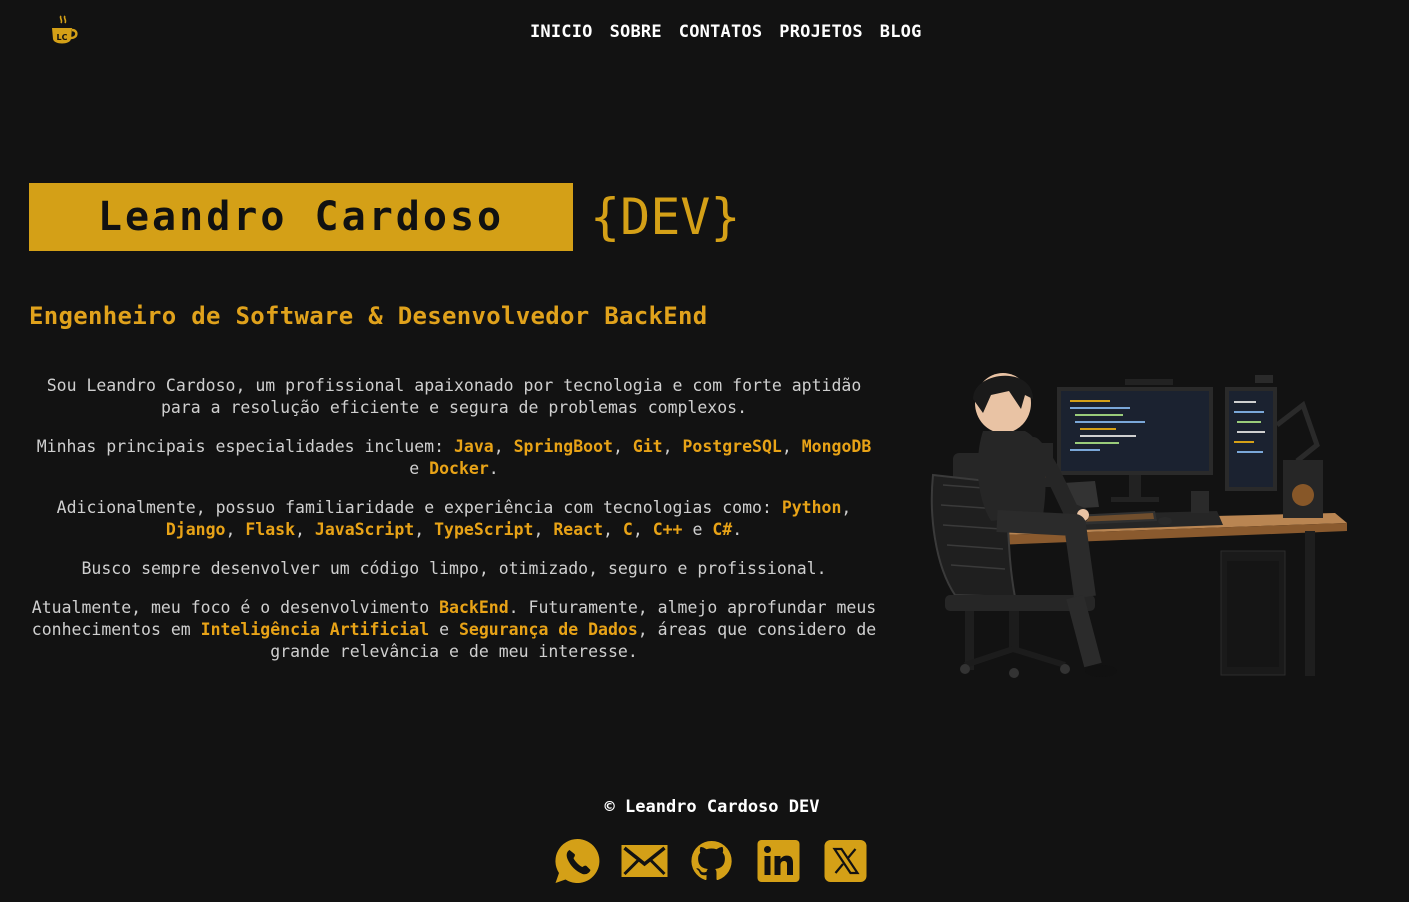 This screenshot has width=1409, height=902. I want to click on skill-python: Python, so click(811, 507).